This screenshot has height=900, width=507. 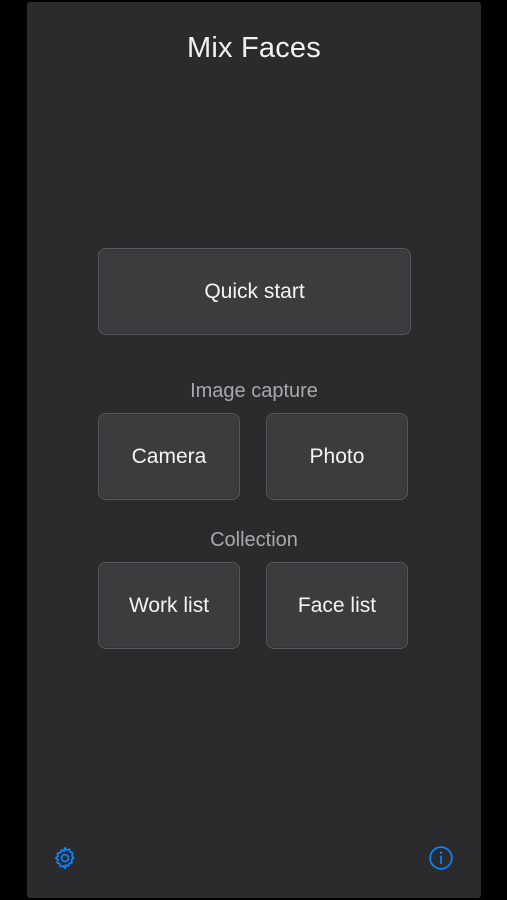 I want to click on face-list-button: Face list, so click(x=337, y=605).